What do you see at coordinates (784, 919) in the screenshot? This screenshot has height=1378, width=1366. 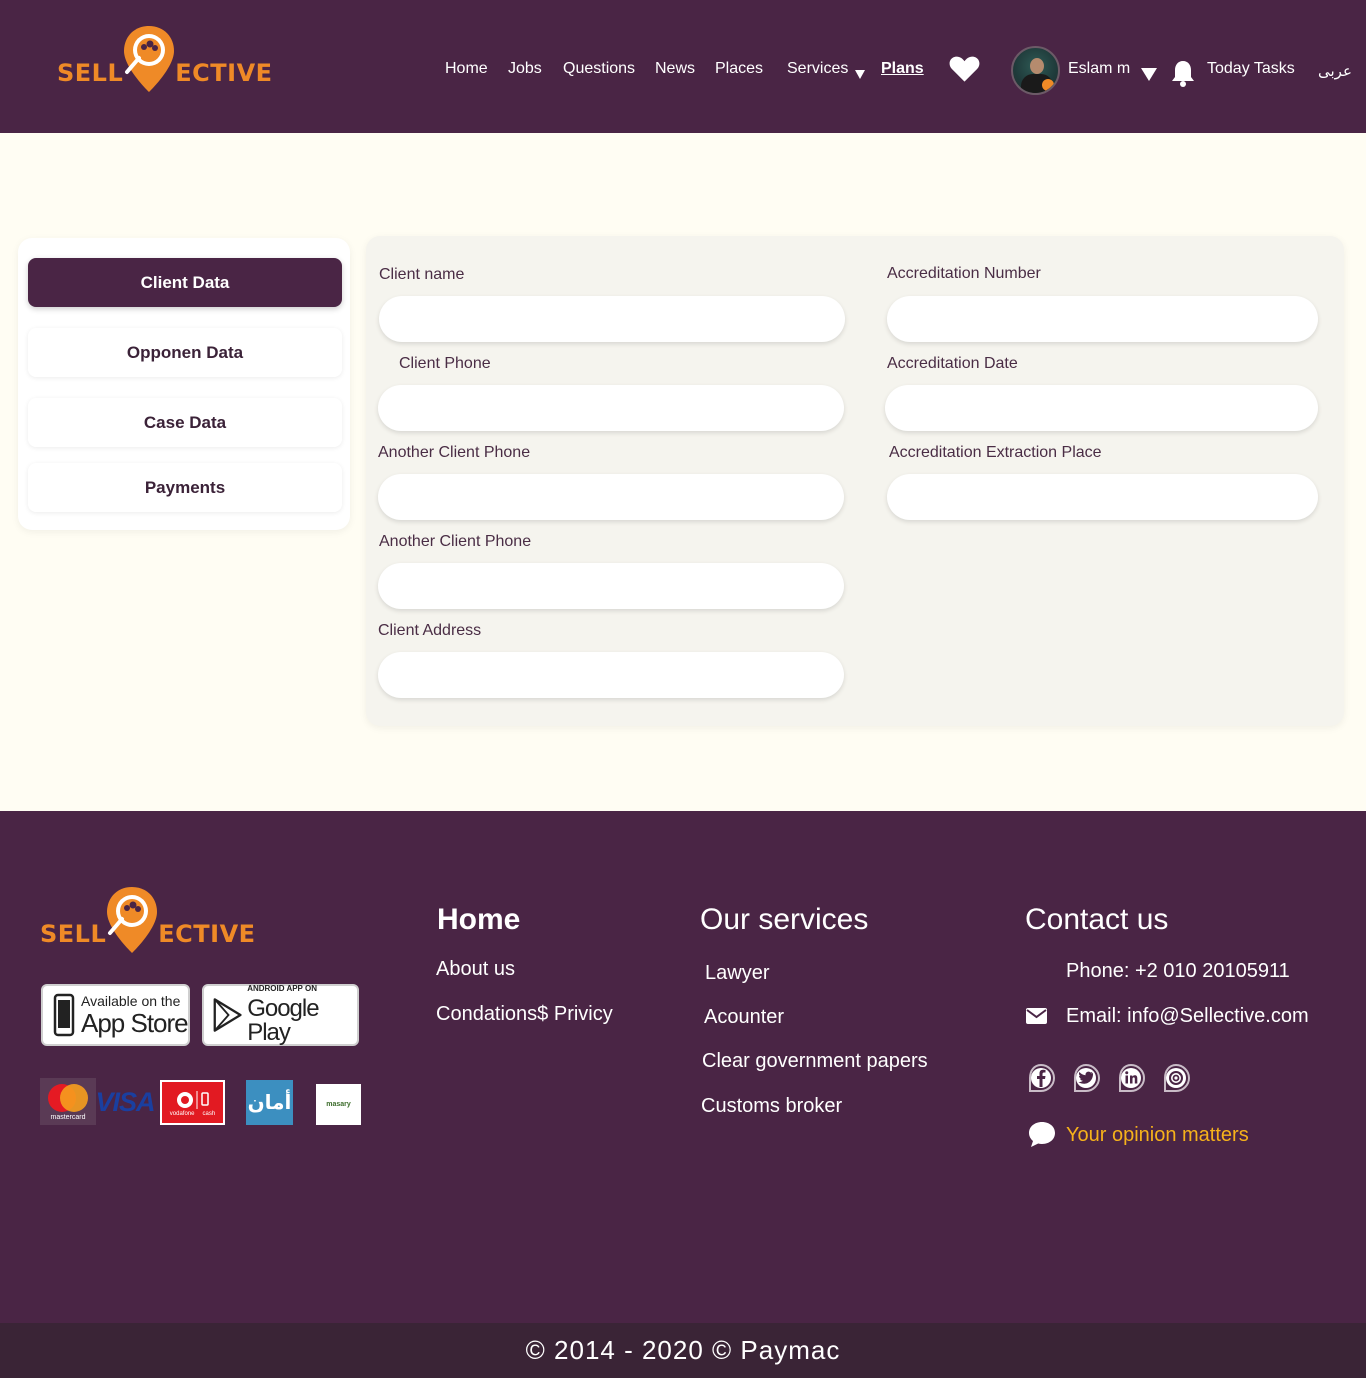 I see `footer-services-heading: Our services` at bounding box center [784, 919].